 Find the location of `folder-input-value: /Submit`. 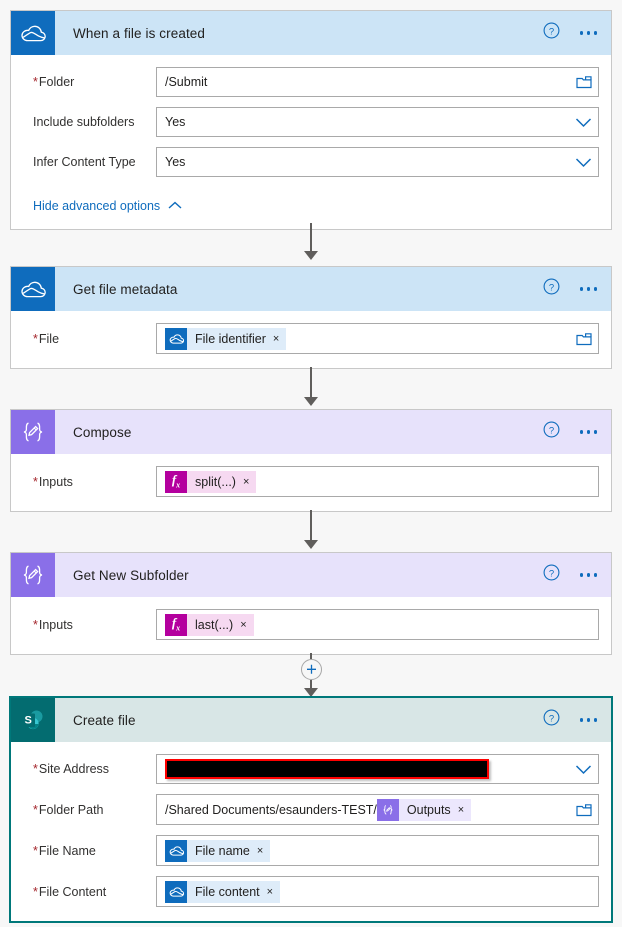

folder-input-value: /Submit is located at coordinates (186, 82).